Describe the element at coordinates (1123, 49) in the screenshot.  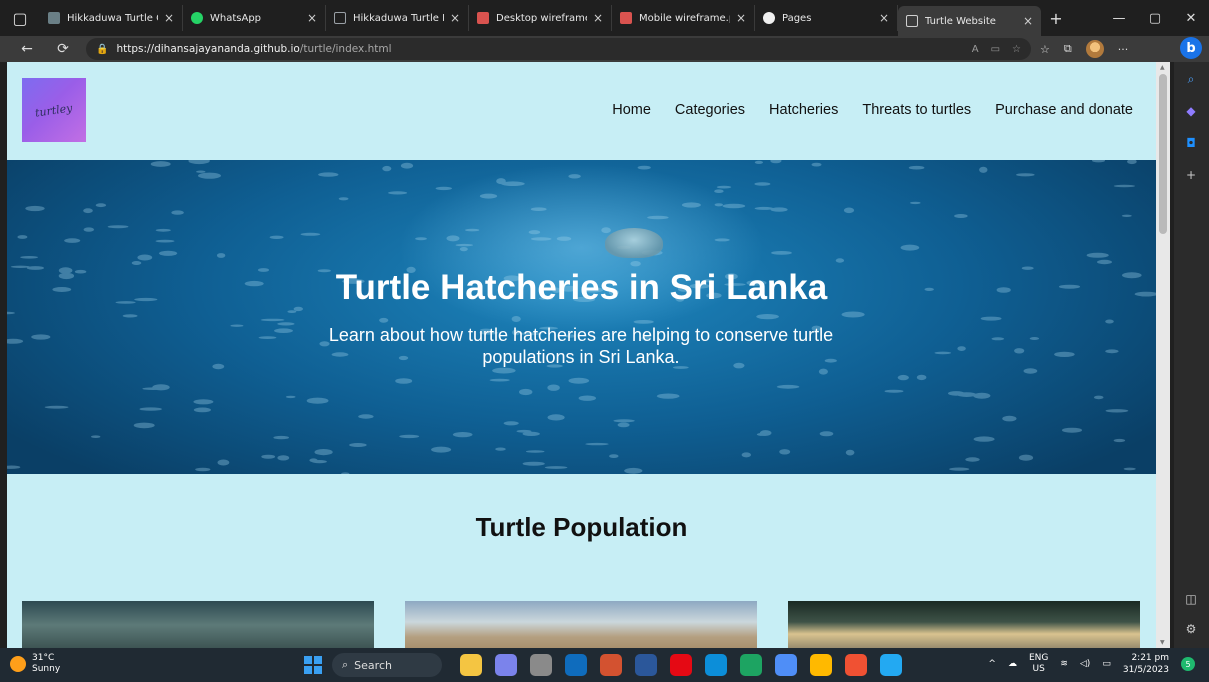
I see `more-menu-icon: ···` at that location.